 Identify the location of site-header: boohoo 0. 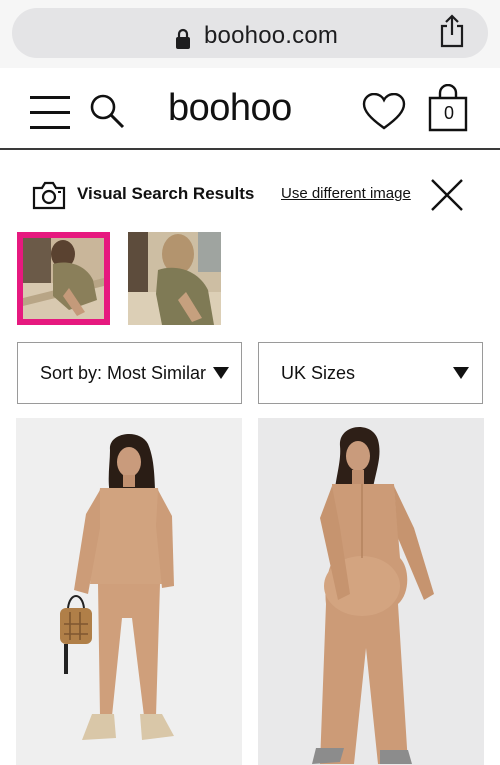
(250, 109).